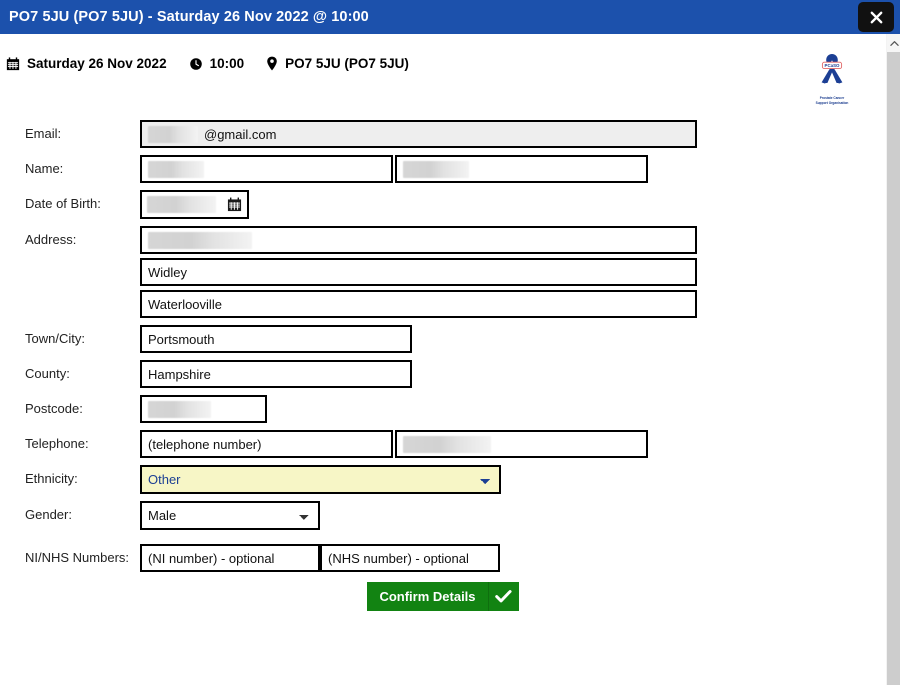 Image resolution: width=900 pixels, height=685 pixels. Describe the element at coordinates (181, 339) in the screenshot. I see `town-value: Portsmouth` at that location.